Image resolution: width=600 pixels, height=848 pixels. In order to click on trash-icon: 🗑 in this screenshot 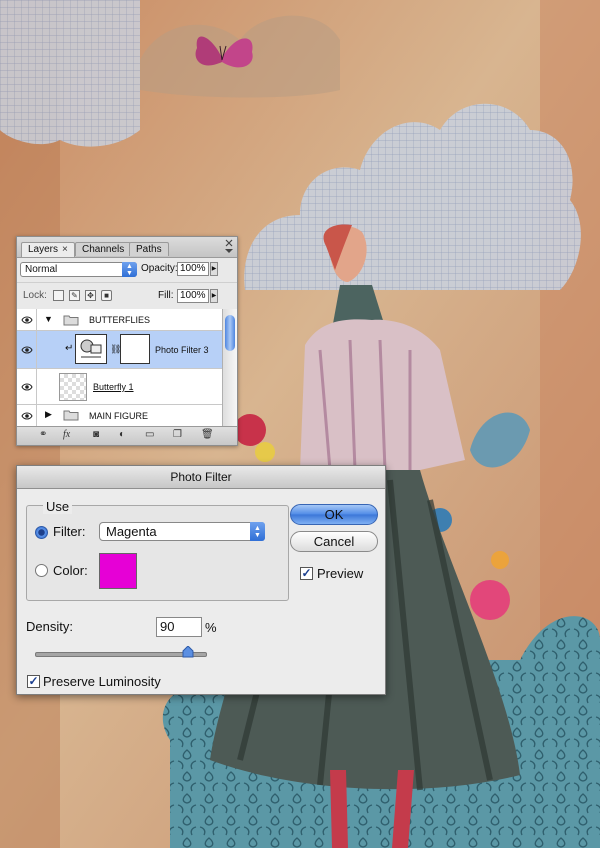, I will do `click(207, 434)`.